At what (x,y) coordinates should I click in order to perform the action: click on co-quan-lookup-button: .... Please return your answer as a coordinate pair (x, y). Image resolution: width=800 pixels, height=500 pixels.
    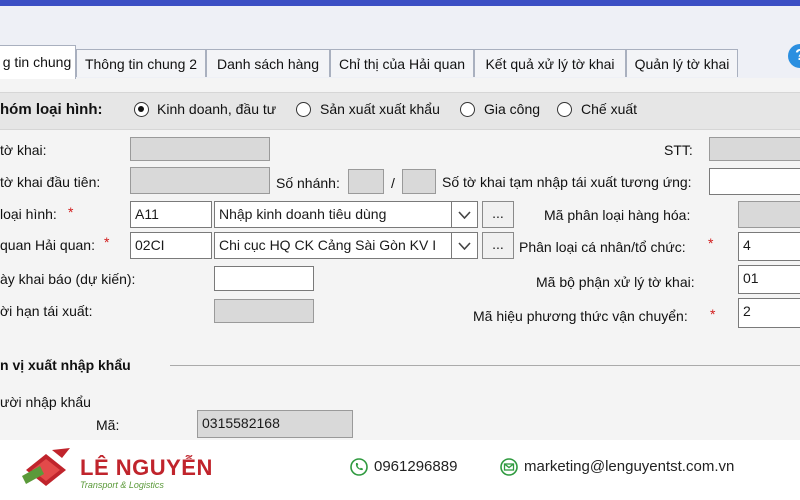
    Looking at the image, I should click on (498, 245).